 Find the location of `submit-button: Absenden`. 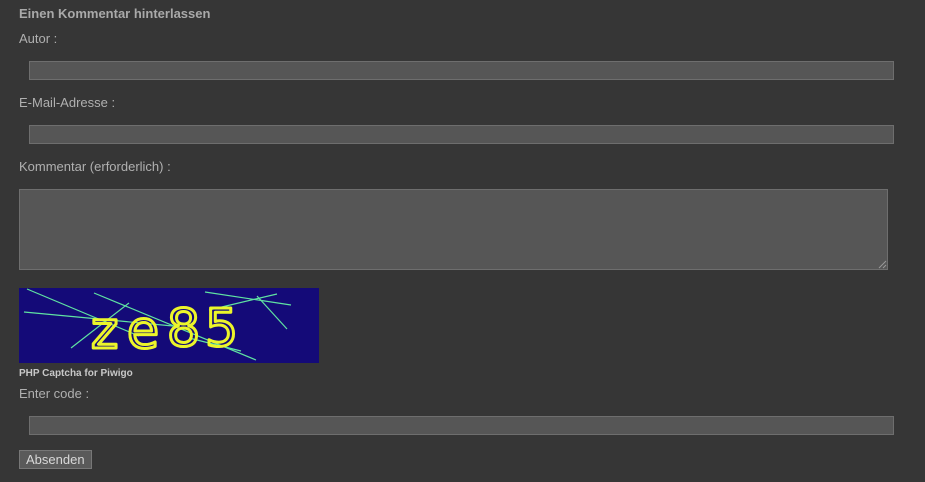

submit-button: Absenden is located at coordinates (55, 459).